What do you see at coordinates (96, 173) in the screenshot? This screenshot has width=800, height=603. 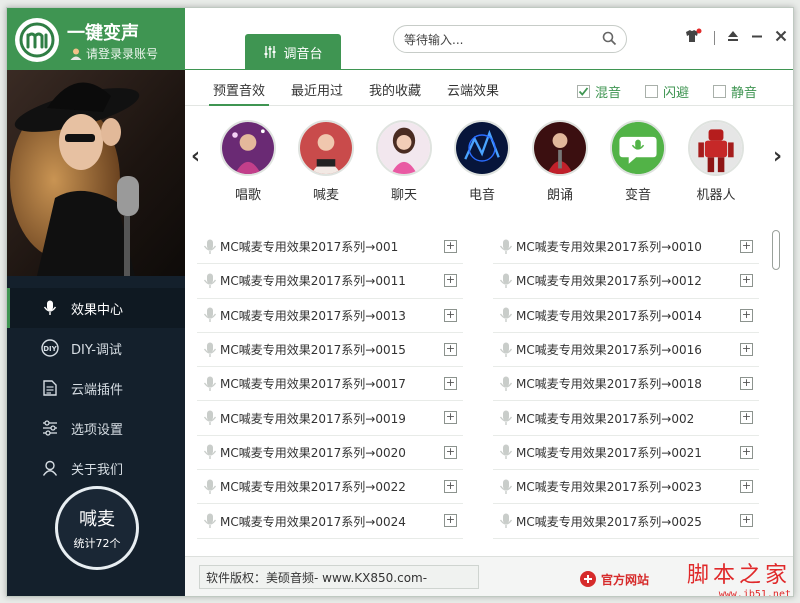 I see `singer-photo` at bounding box center [96, 173].